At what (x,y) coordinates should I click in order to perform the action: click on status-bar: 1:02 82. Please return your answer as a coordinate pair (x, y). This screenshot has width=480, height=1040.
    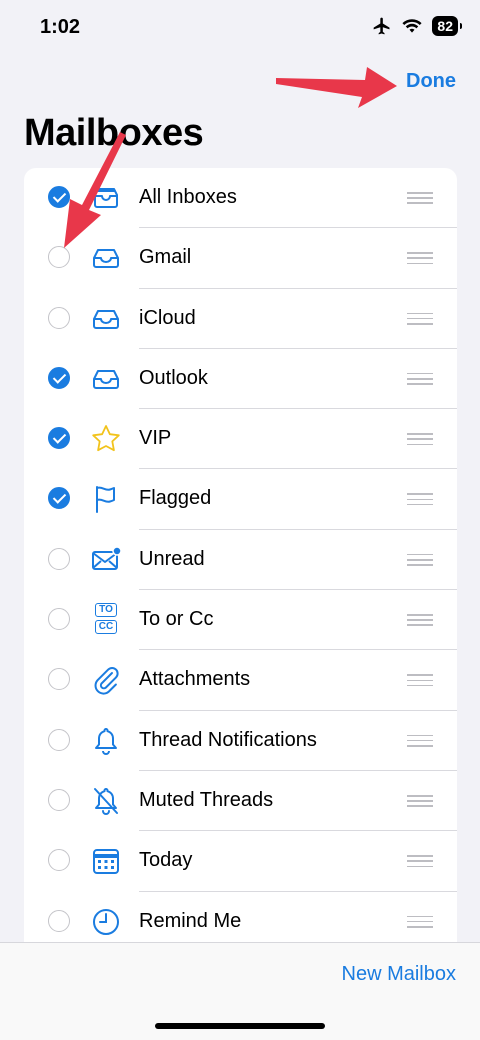
    Looking at the image, I should click on (240, 29).